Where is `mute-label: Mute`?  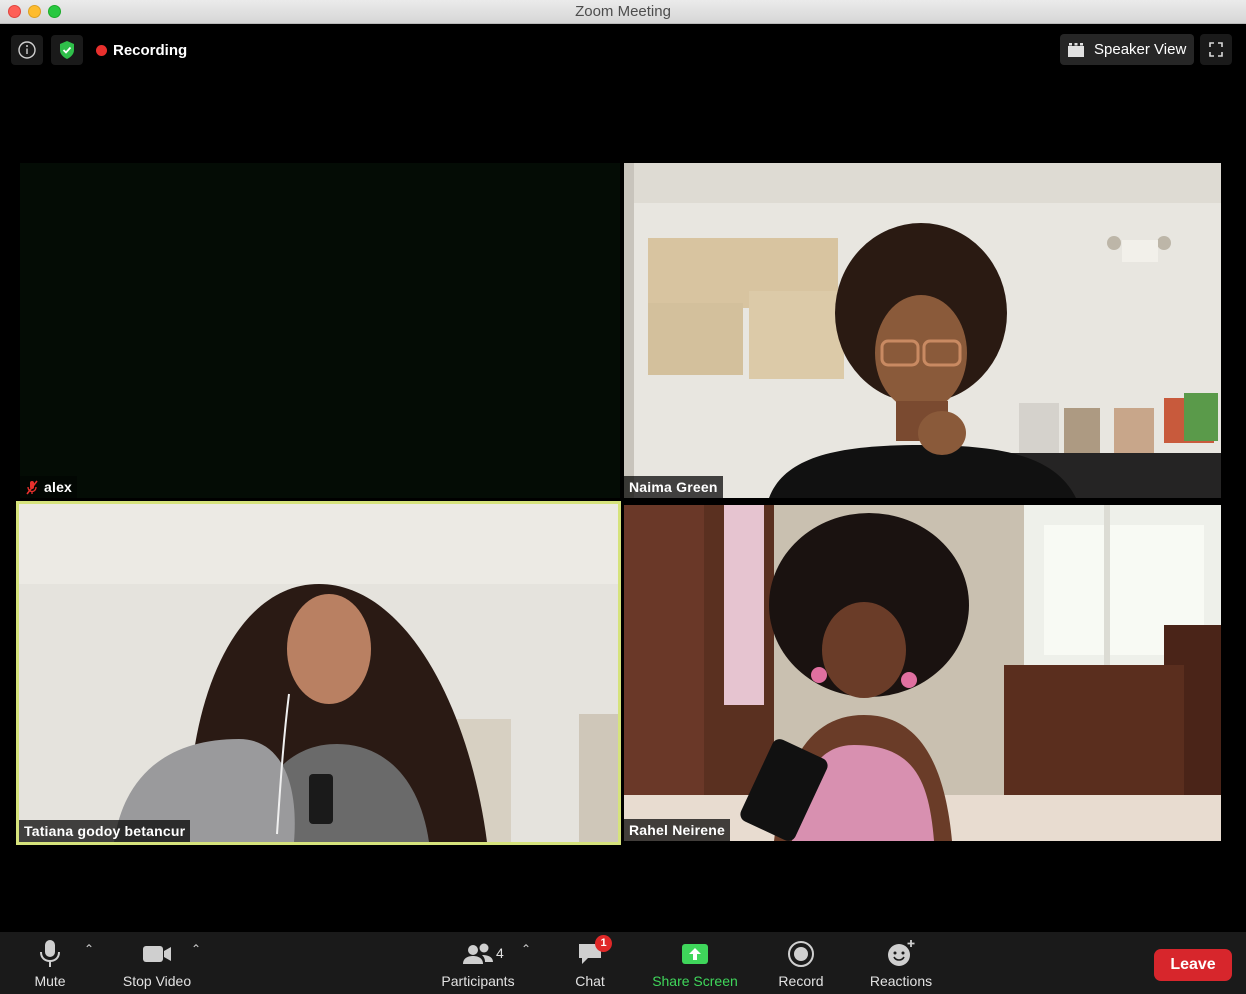 mute-label: Mute is located at coordinates (50, 981).